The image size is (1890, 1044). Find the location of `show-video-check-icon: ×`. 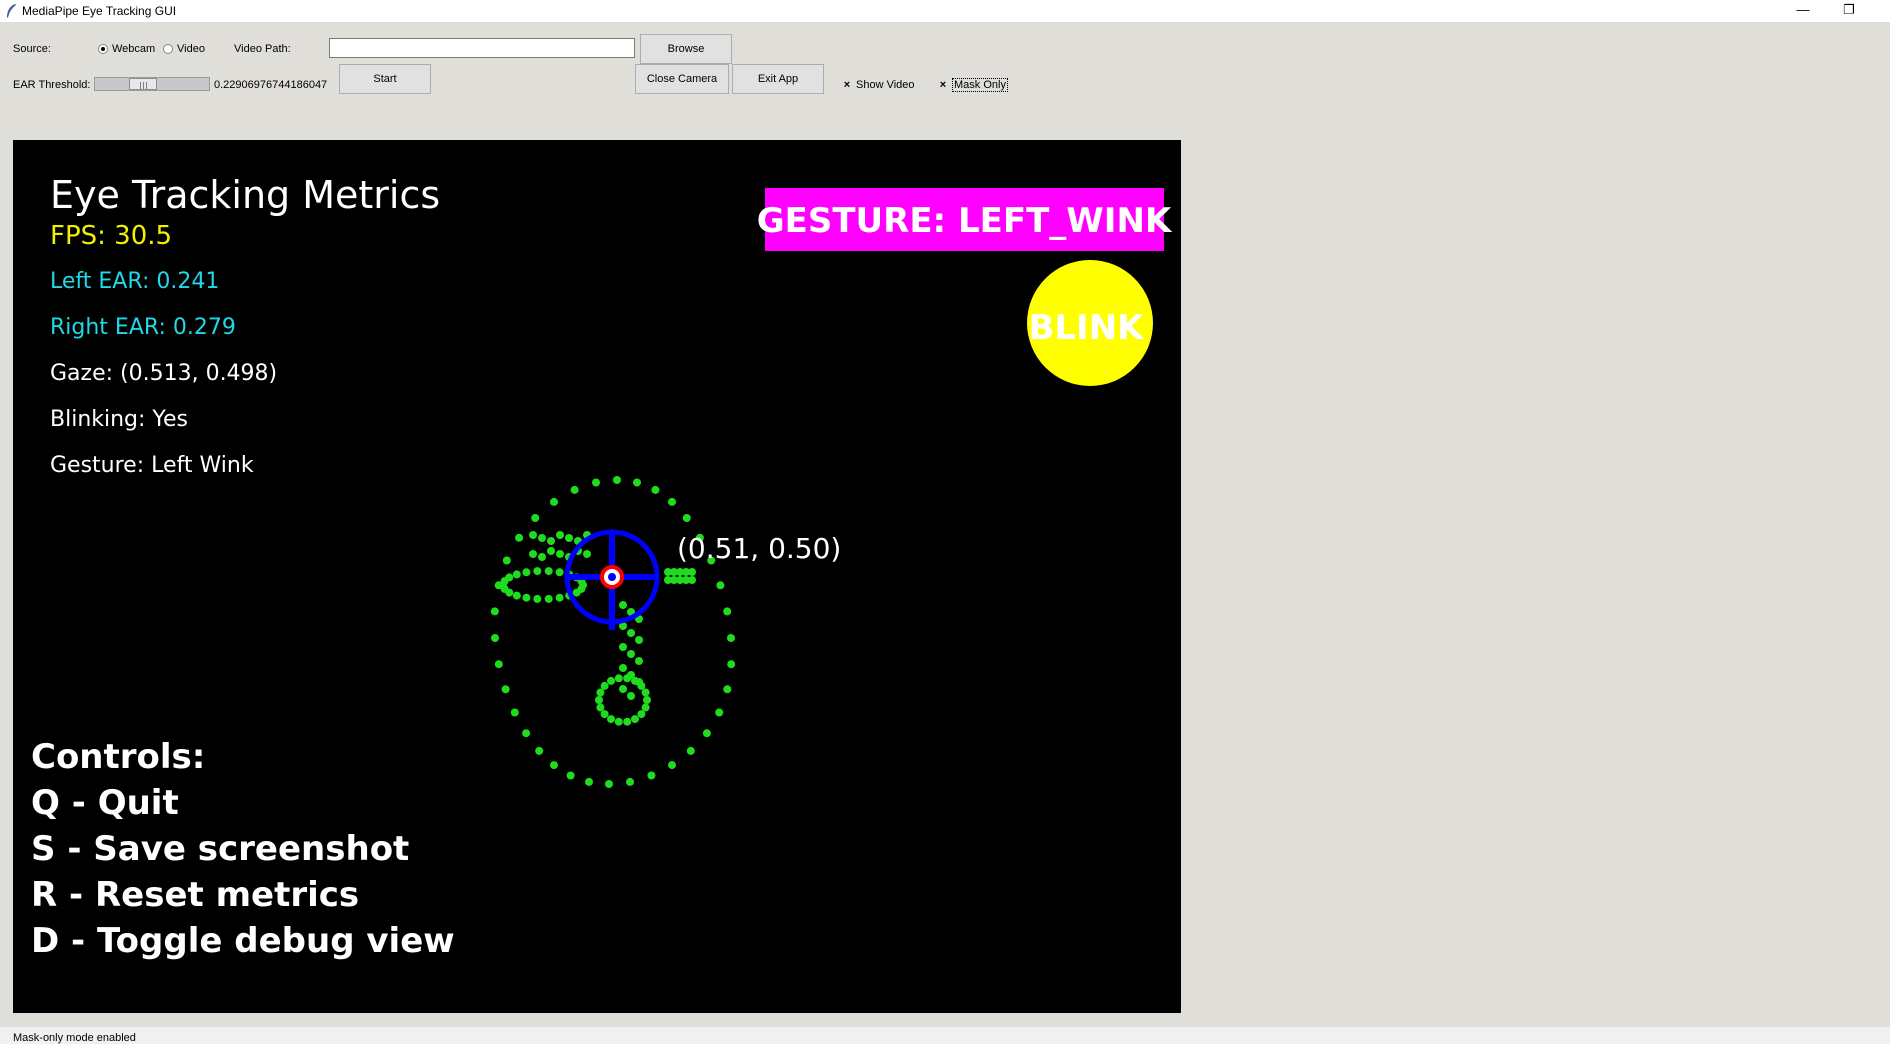

show-video-check-icon: × is located at coordinates (847, 85).